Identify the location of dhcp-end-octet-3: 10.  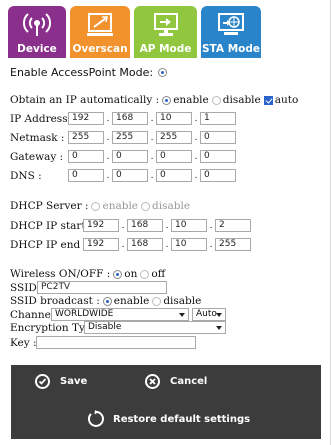
(189, 244).